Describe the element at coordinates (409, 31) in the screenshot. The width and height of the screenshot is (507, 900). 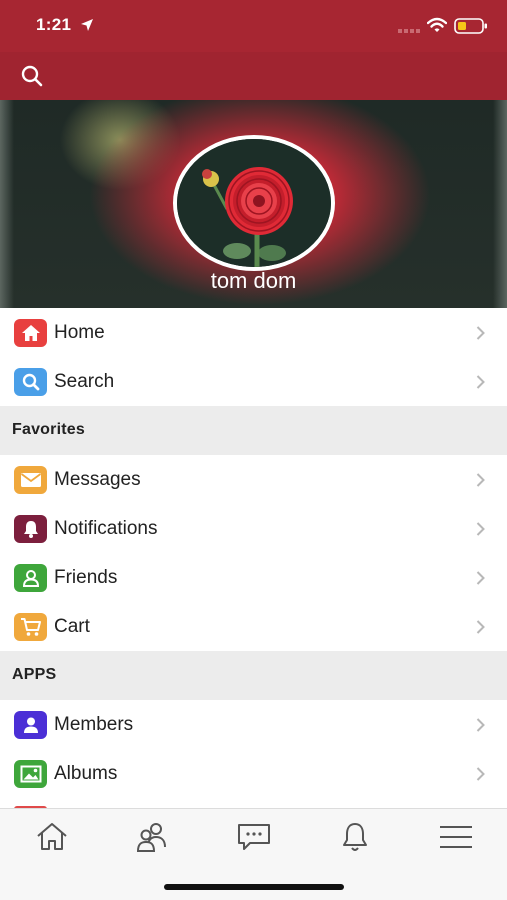
I see `signal-icon` at that location.